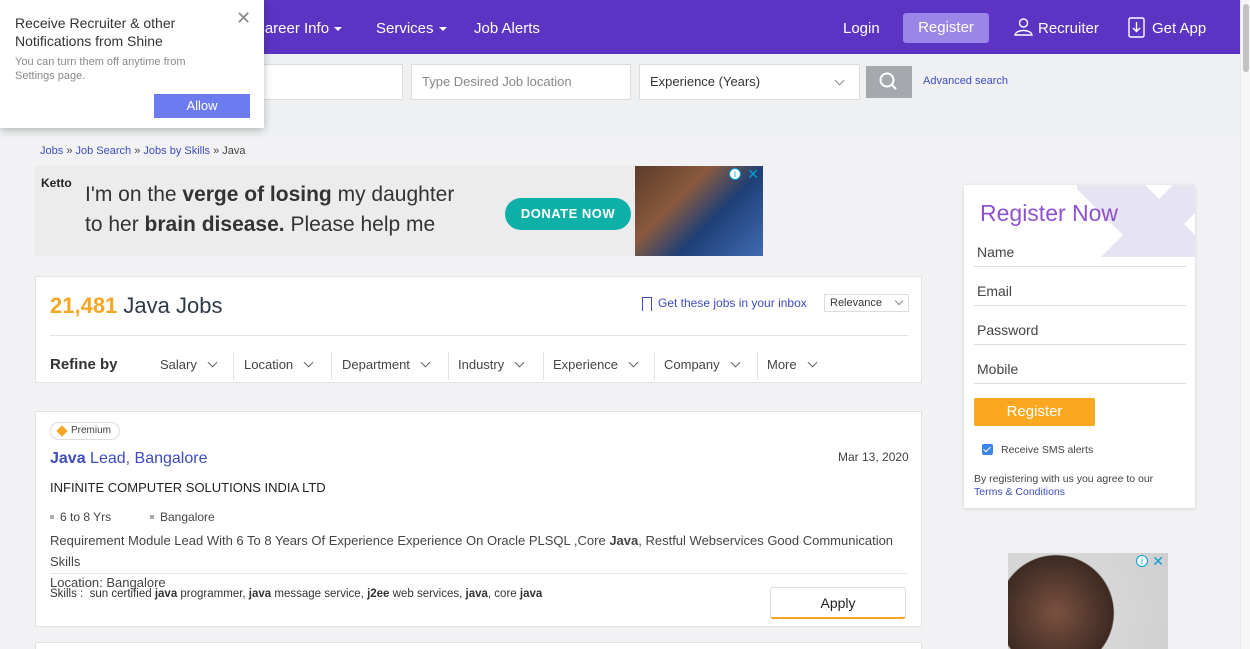 The width and height of the screenshot is (1250, 649). I want to click on premium-badge: Premium, so click(85, 431).